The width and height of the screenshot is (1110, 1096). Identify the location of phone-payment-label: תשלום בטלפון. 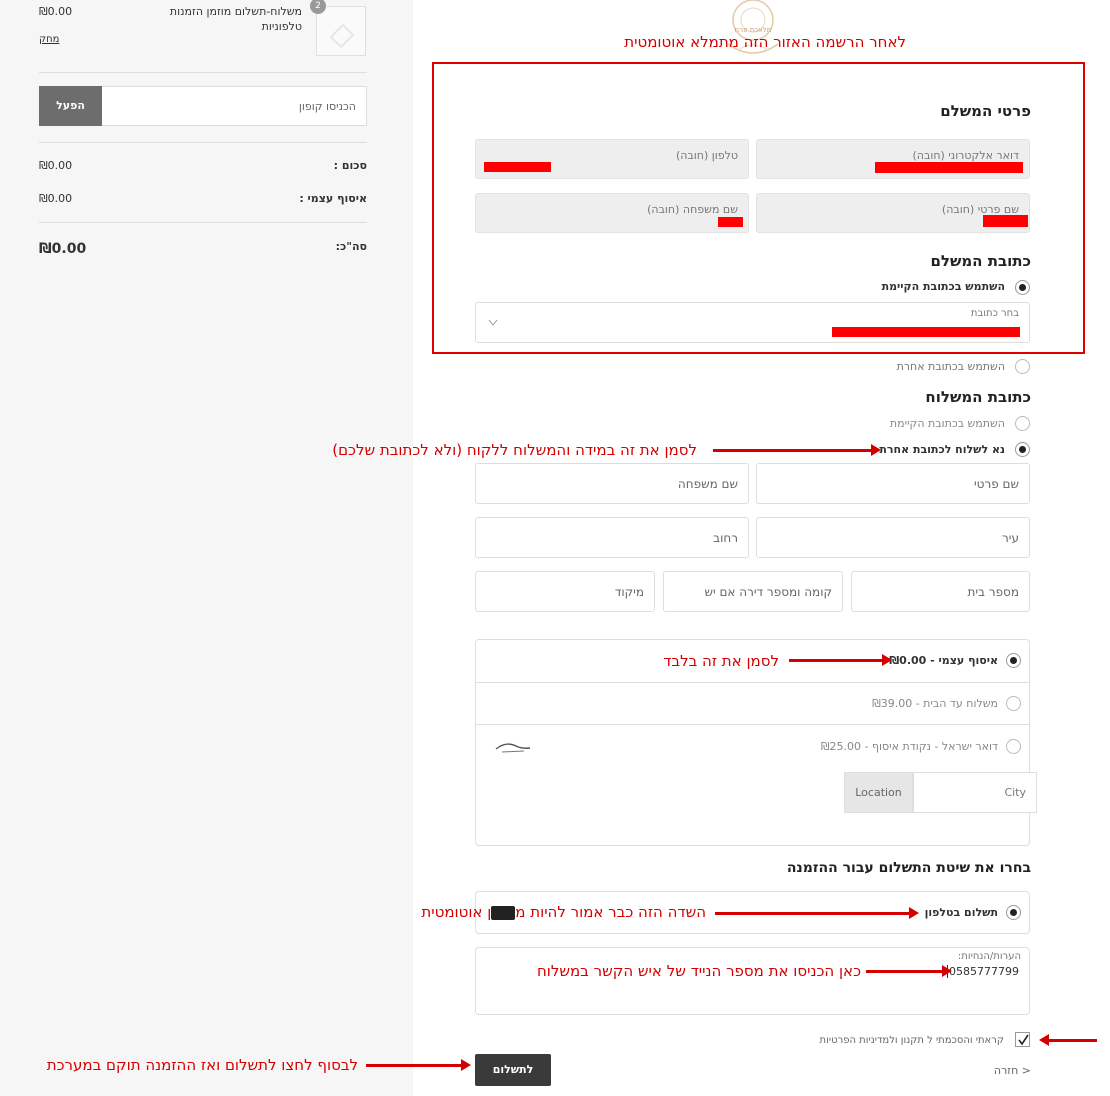
(961, 912).